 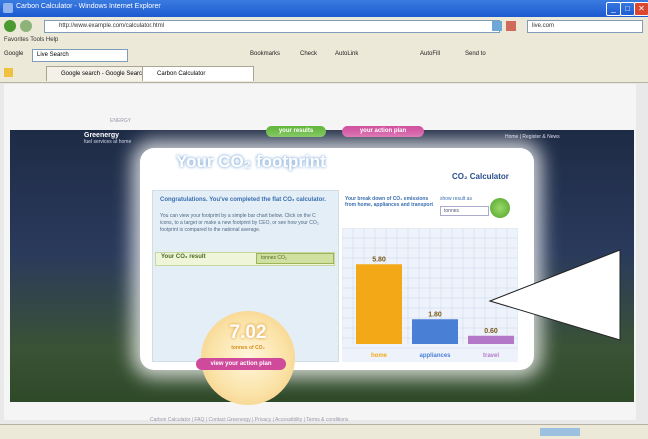 I want to click on forward-icon, so click(x=26, y=26).